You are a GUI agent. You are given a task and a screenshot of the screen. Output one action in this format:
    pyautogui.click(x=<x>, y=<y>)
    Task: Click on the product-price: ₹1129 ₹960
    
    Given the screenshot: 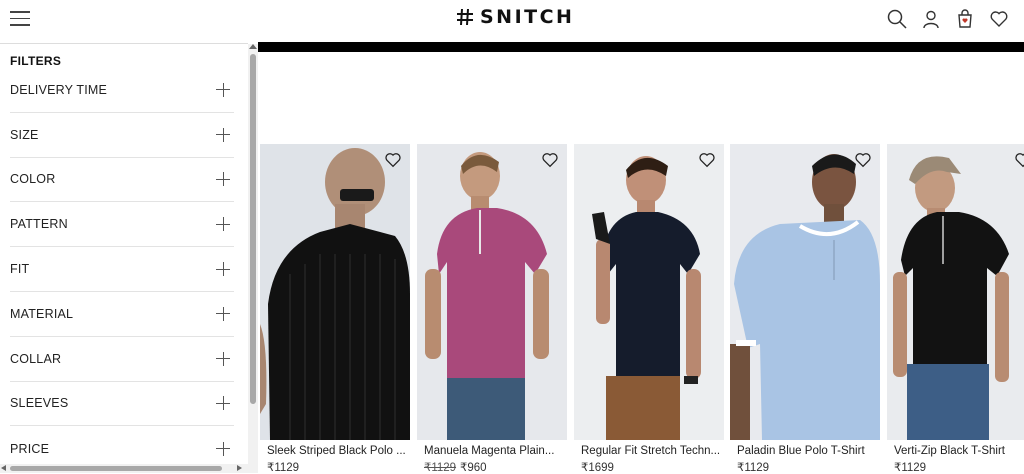 What is the action you would take?
    pyautogui.click(x=455, y=467)
    